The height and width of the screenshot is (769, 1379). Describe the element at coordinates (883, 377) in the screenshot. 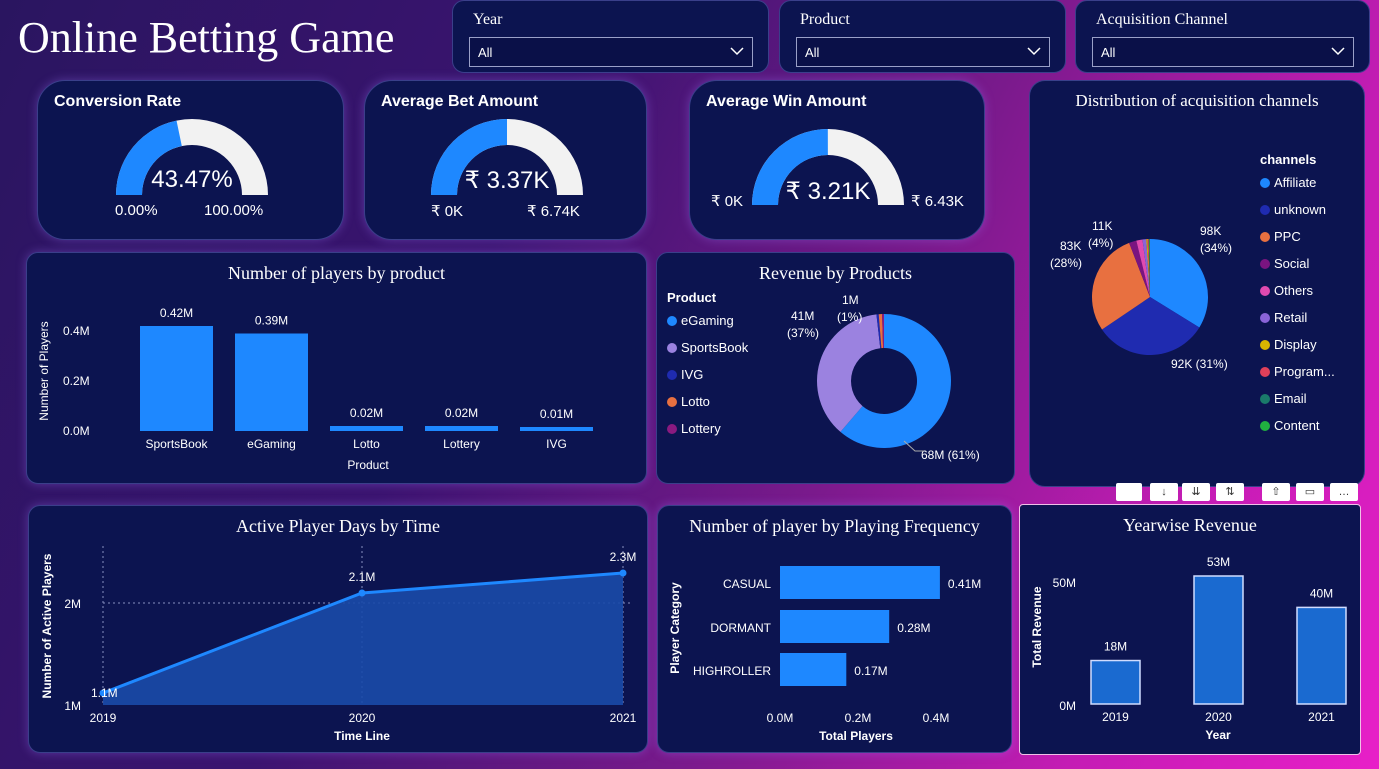

I see `revenue-donut-chart: 68M (61%) 41M (37%) 1M (1%)` at that location.